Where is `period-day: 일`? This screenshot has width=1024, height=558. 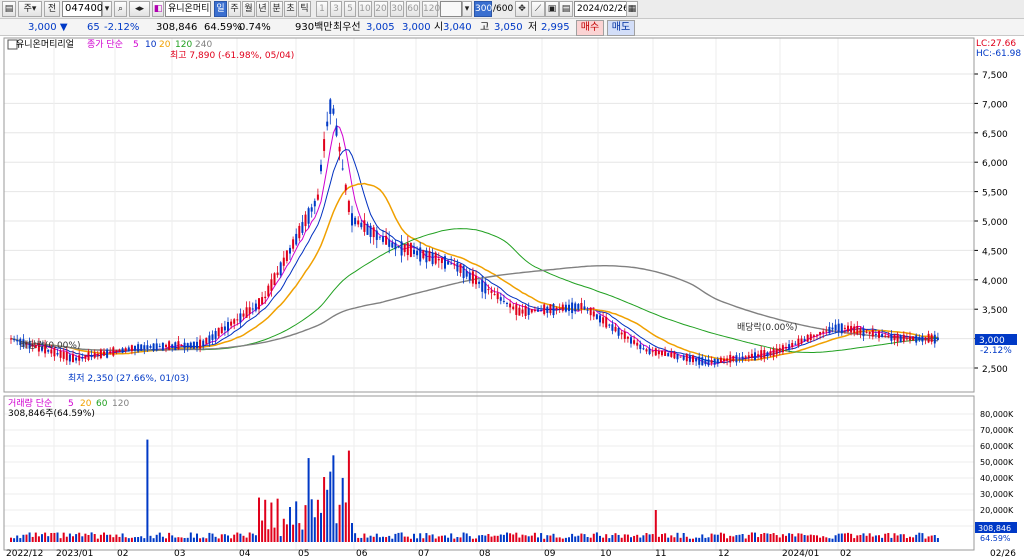 period-day: 일 is located at coordinates (220, 9).